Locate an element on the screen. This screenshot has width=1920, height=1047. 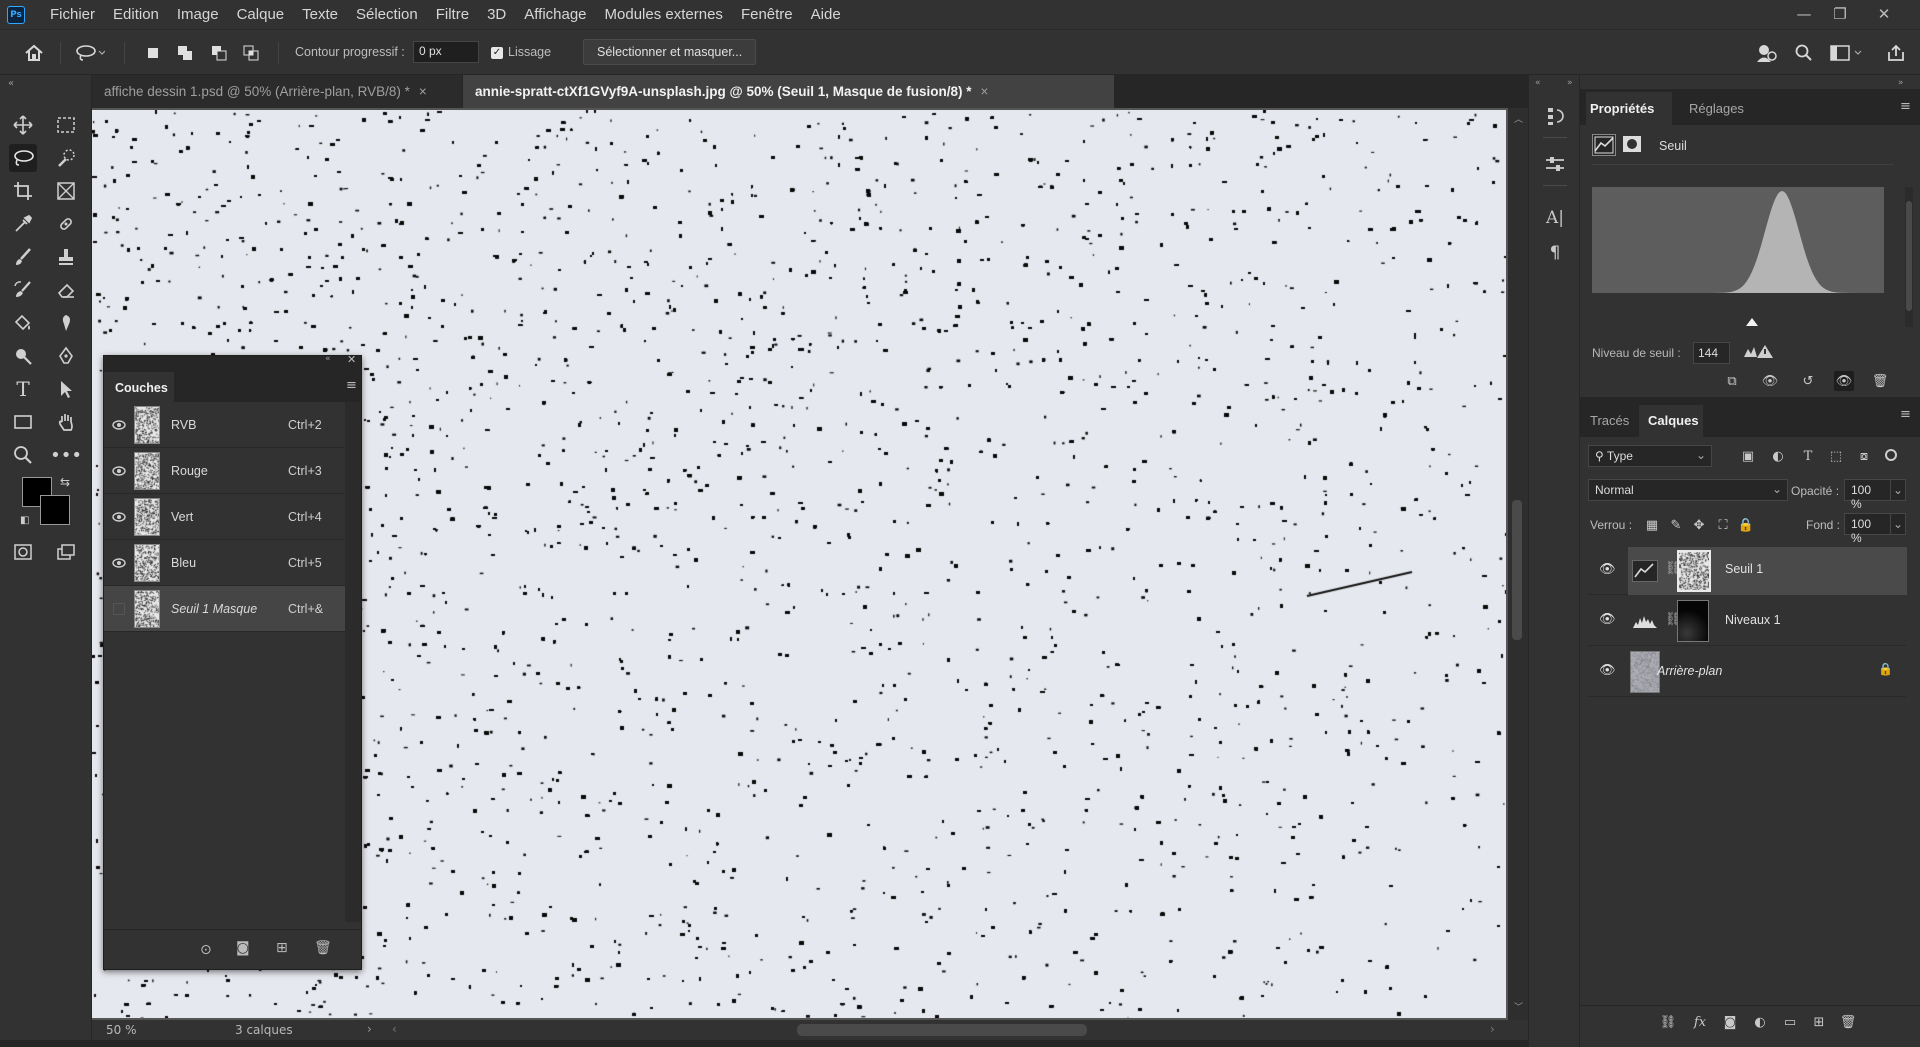
threshold-slider-handle is located at coordinates (1752, 322).